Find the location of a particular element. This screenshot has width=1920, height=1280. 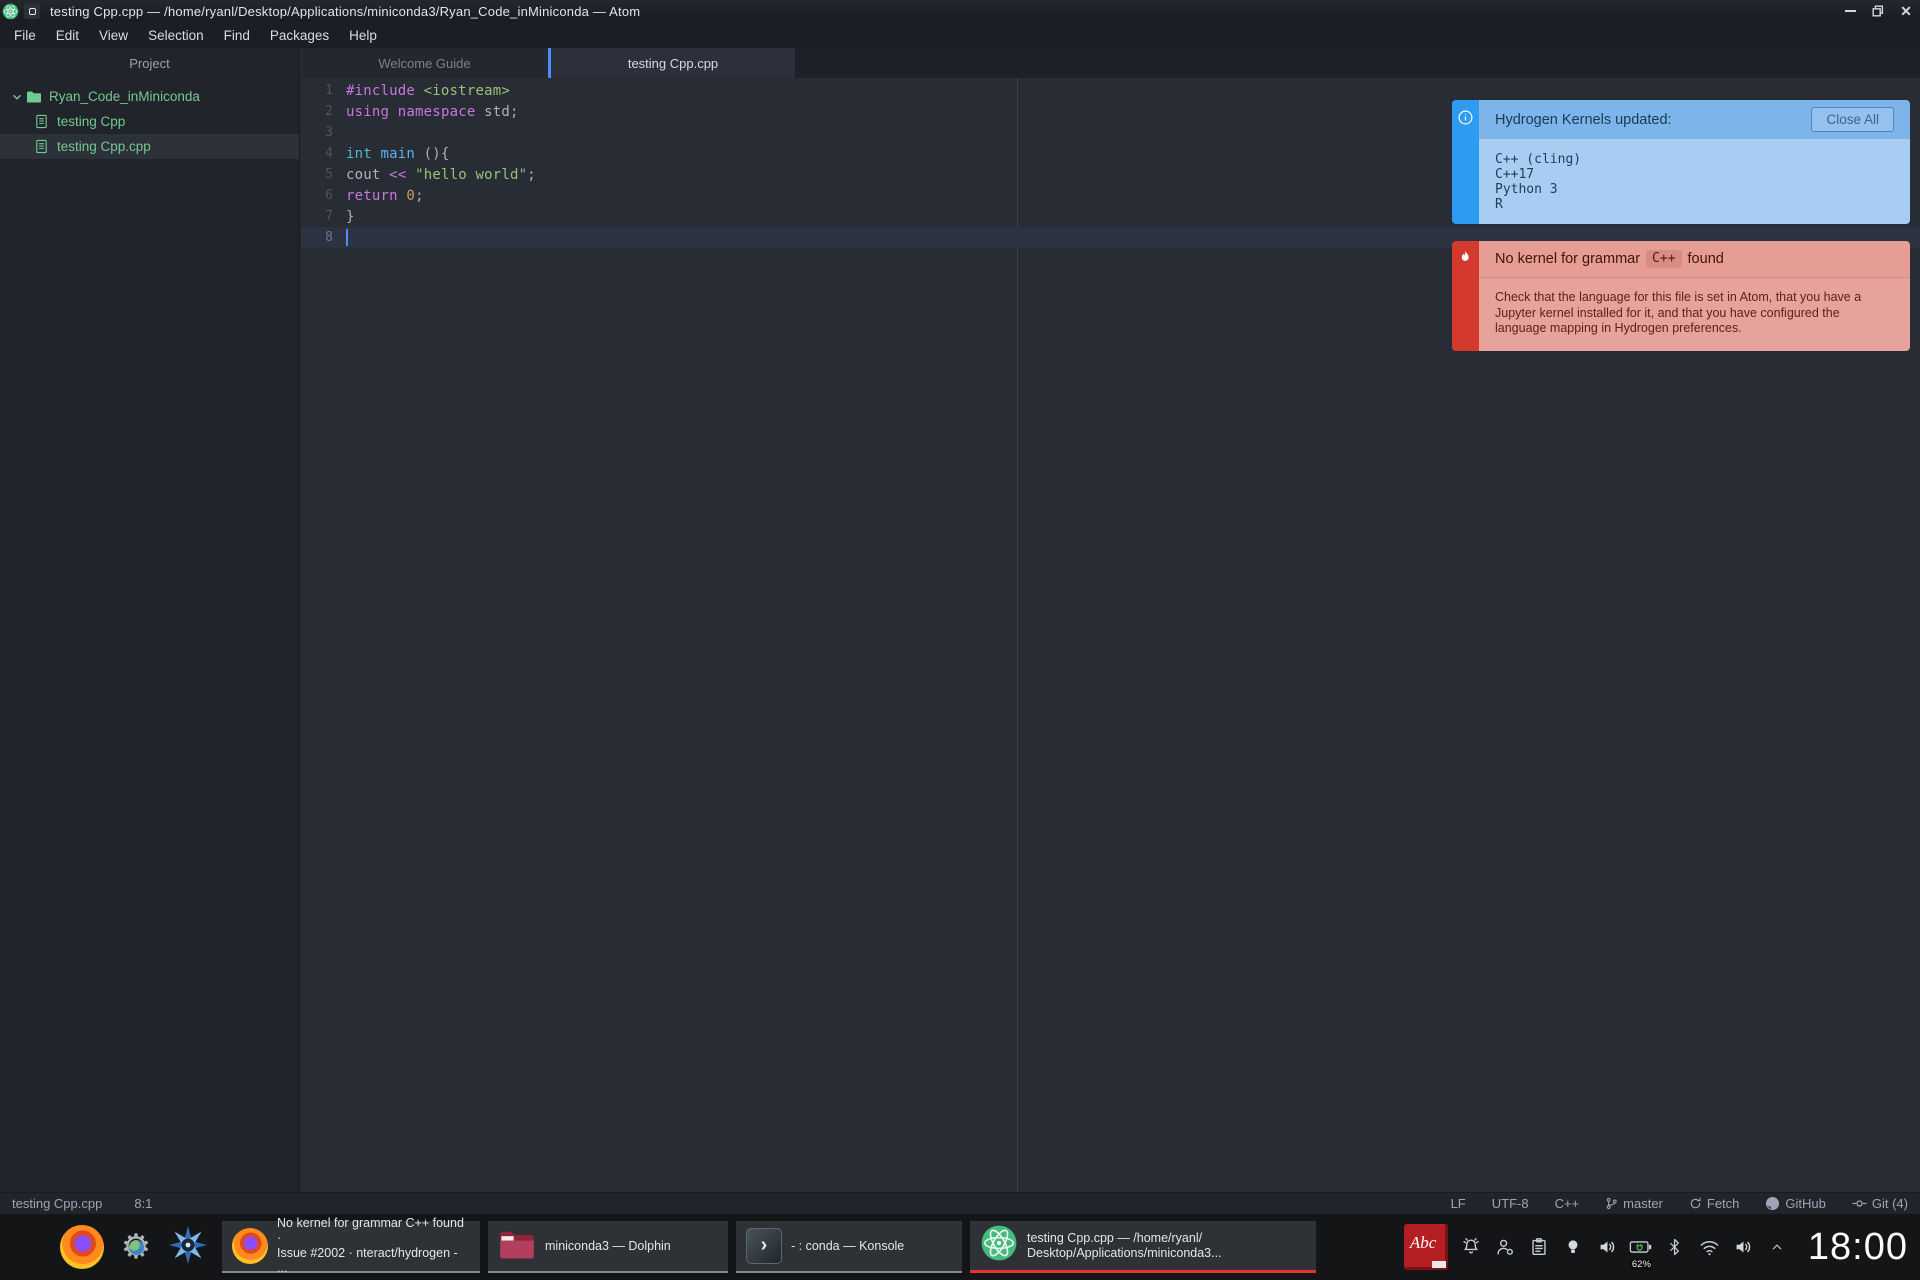

status-fetch: Fetch is located at coordinates (1714, 1203).